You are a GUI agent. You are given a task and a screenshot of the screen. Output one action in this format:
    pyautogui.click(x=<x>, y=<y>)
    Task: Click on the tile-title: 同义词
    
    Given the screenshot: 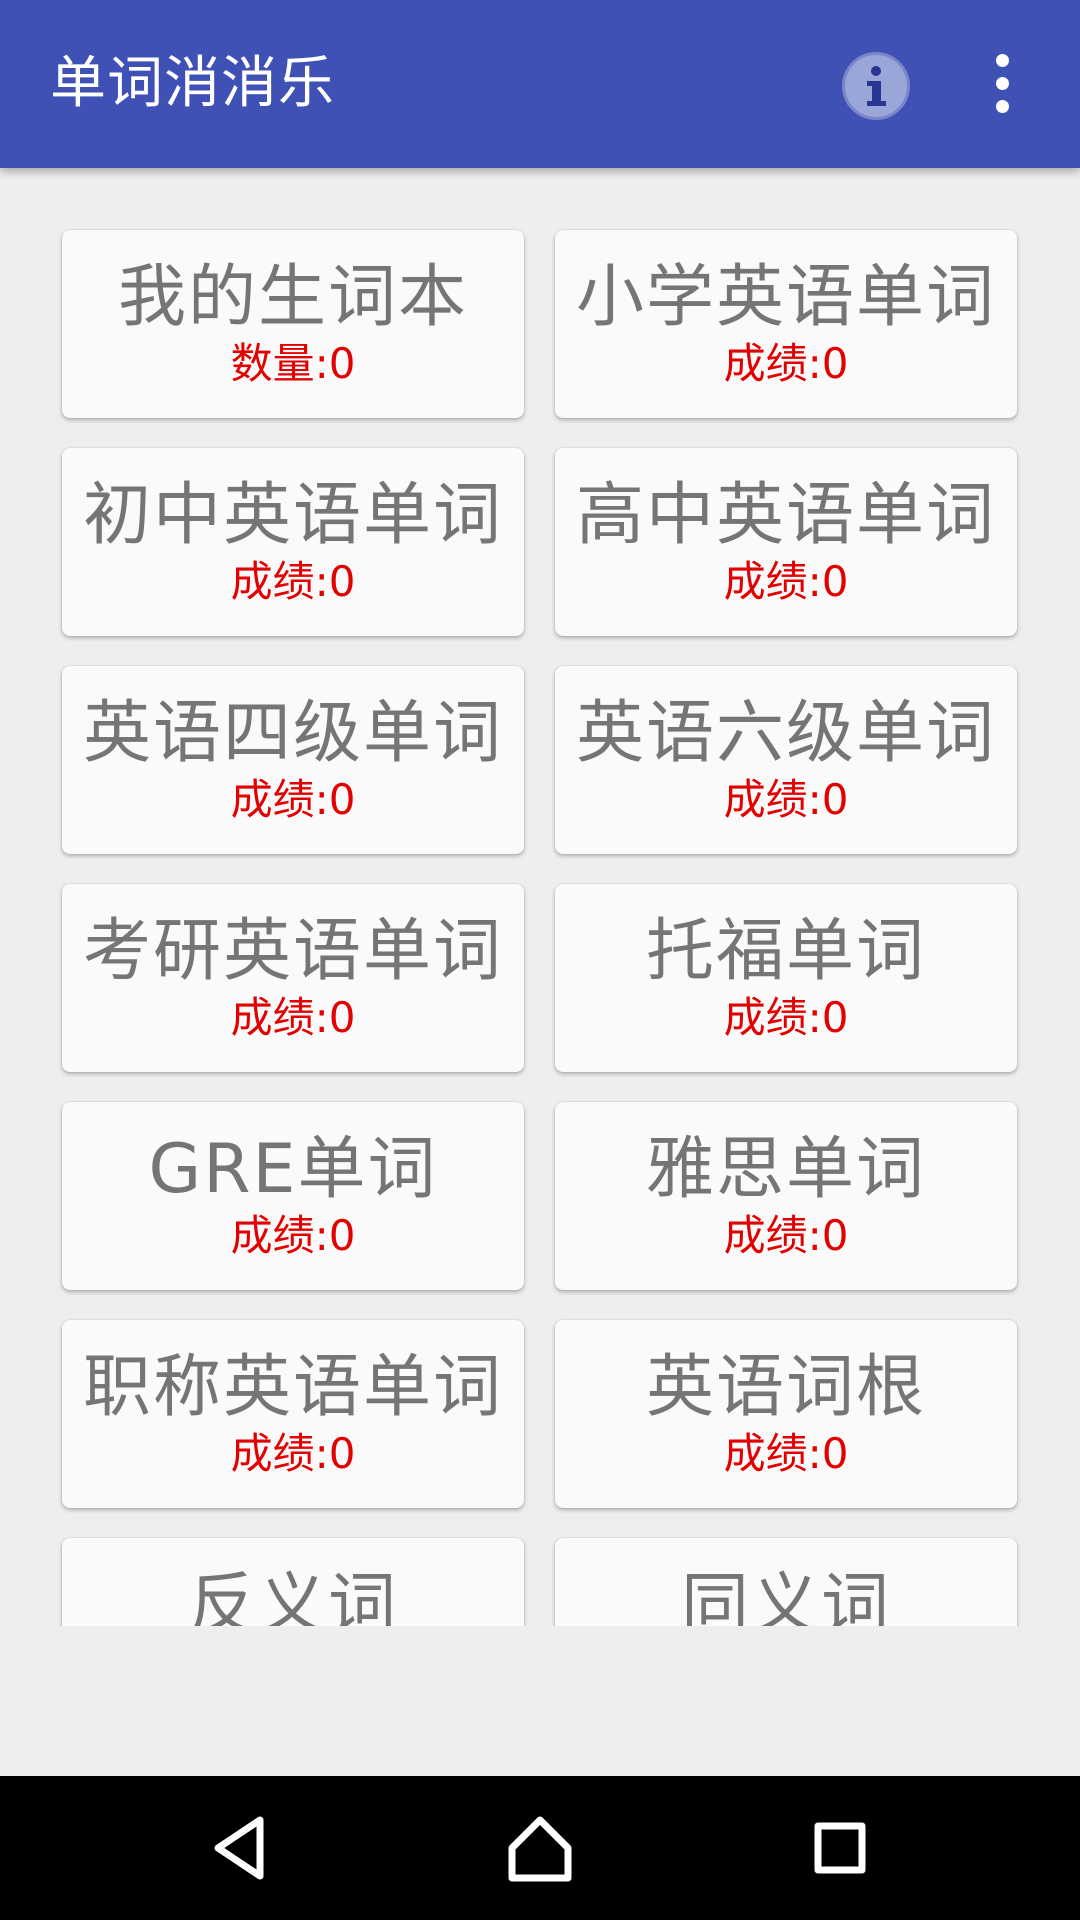 What is the action you would take?
    pyautogui.click(x=785, y=1596)
    